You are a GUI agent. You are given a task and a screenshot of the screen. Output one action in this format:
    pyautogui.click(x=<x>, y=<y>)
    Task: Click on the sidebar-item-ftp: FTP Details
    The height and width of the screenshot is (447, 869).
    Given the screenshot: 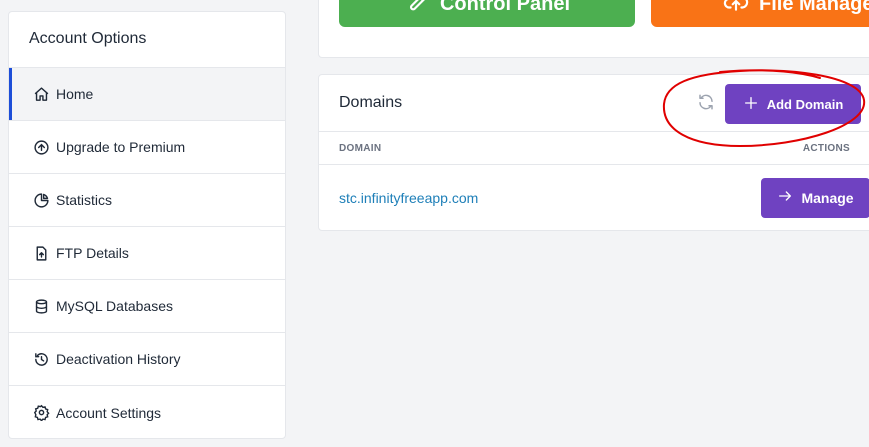 What is the action you would take?
    pyautogui.click(x=147, y=253)
    